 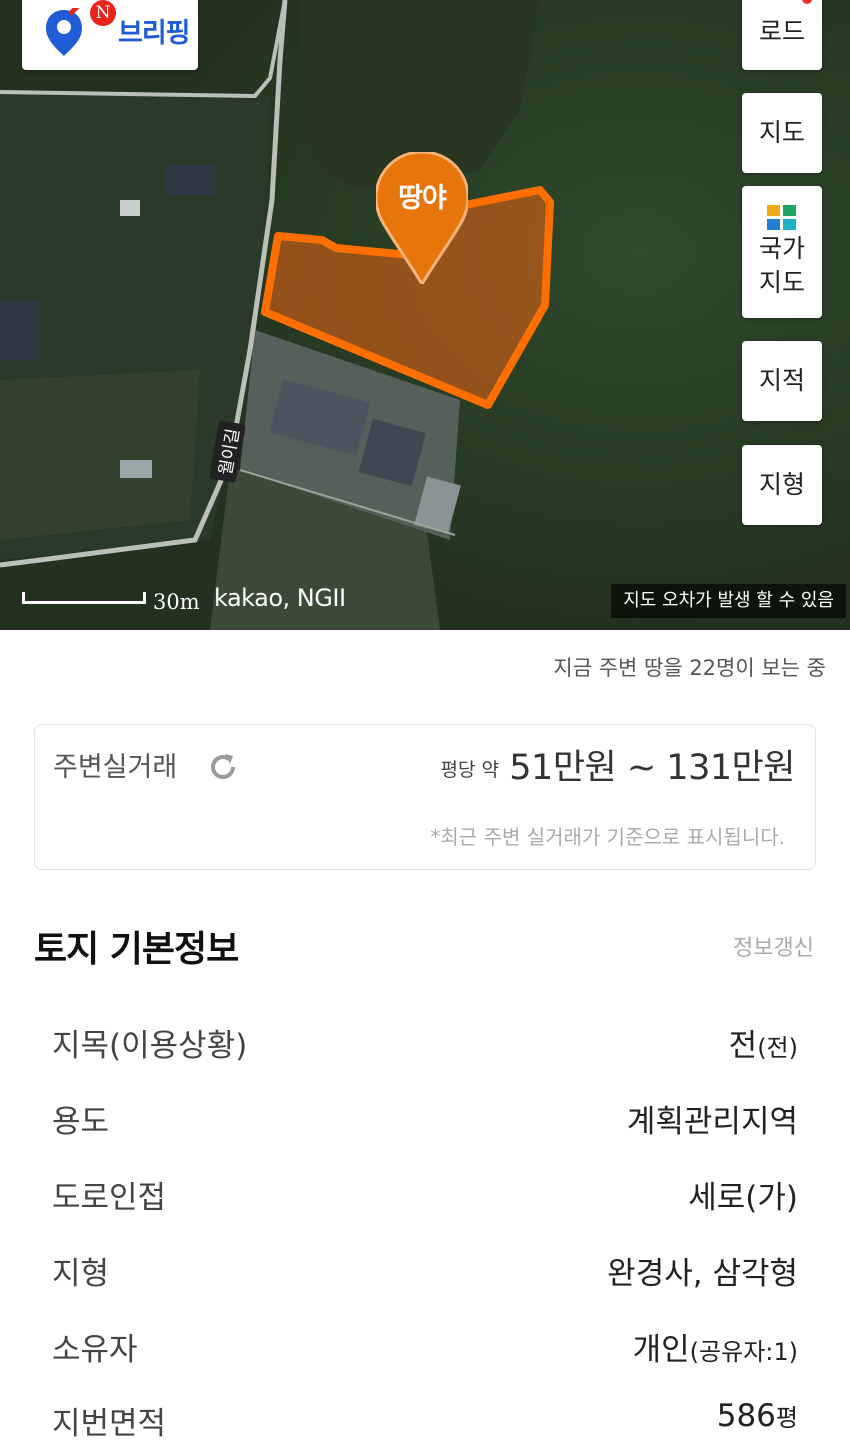 I want to click on road-view-label: 로드, so click(x=781, y=31).